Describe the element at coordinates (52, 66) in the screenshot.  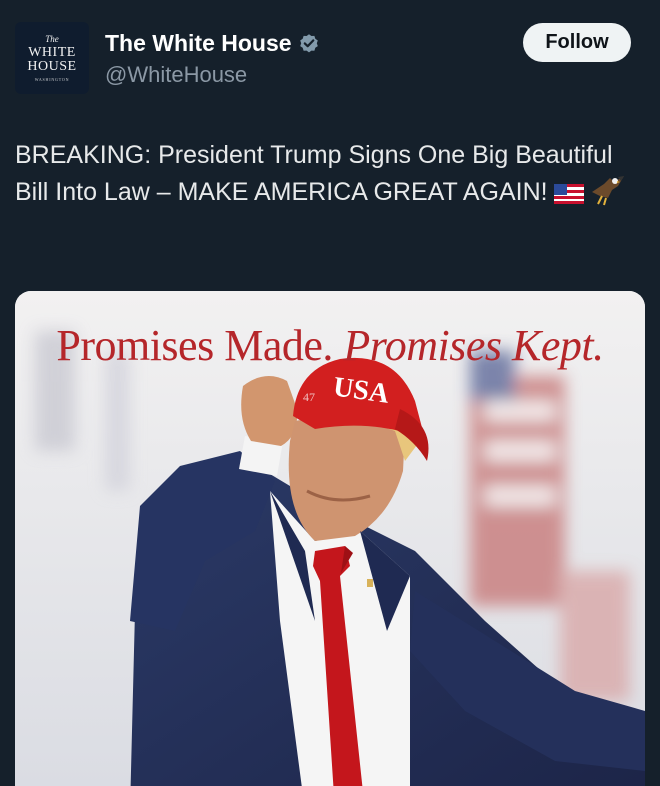
I see `avatar-line2: HOUSE` at that location.